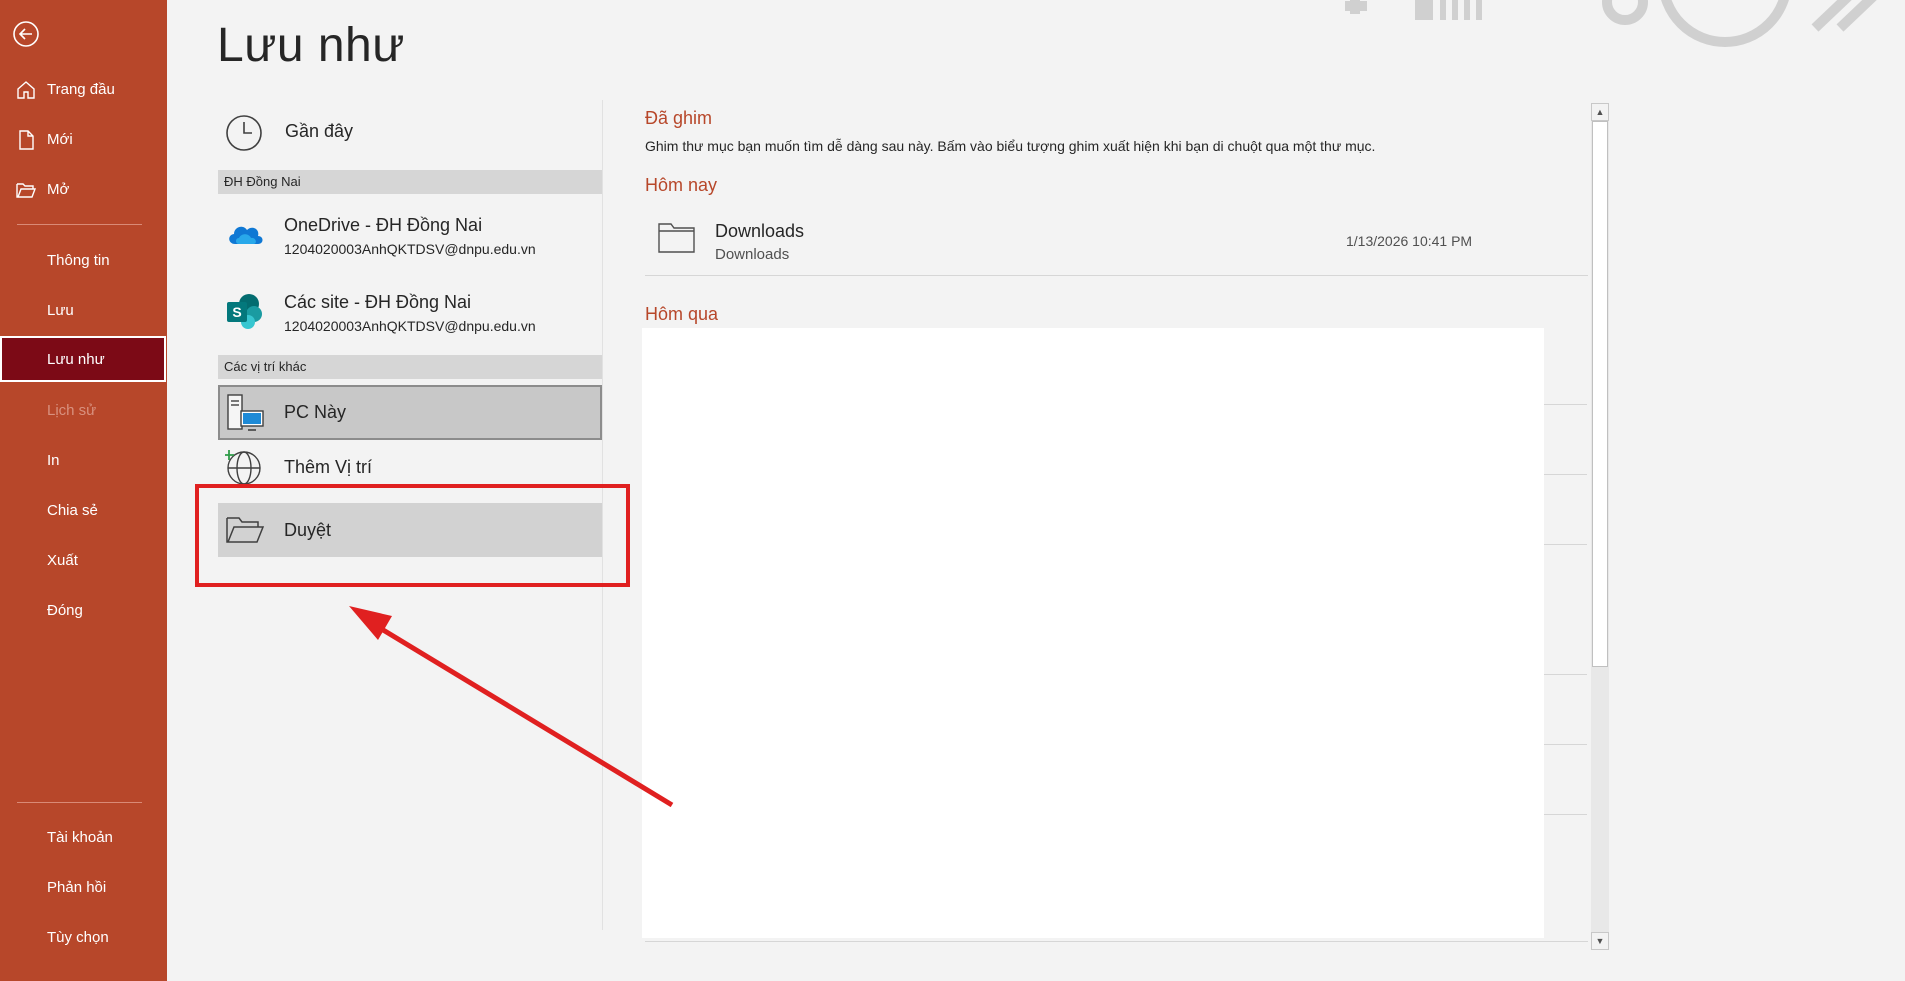 The height and width of the screenshot is (981, 1905). What do you see at coordinates (72, 410) in the screenshot?
I see `nav-history-label: Lịch sử` at bounding box center [72, 410].